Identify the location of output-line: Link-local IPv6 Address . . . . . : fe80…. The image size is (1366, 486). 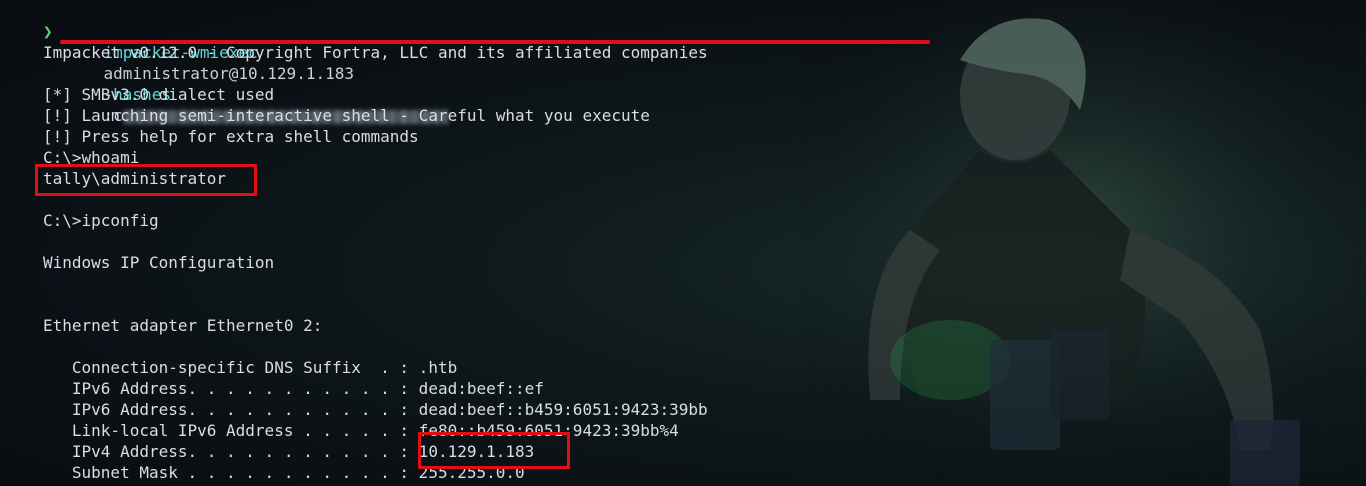
(361, 430).